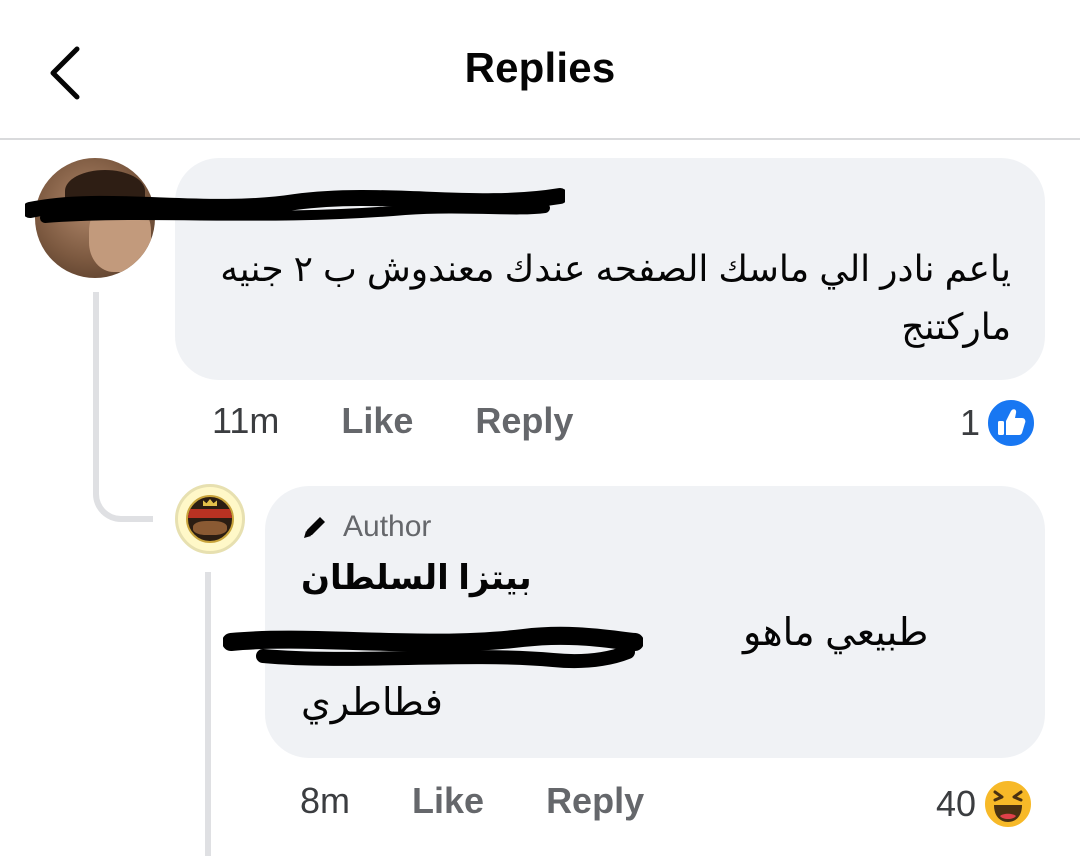  Describe the element at coordinates (423, 421) in the screenshot. I see `comment-actions: 11m Like Reply` at that location.